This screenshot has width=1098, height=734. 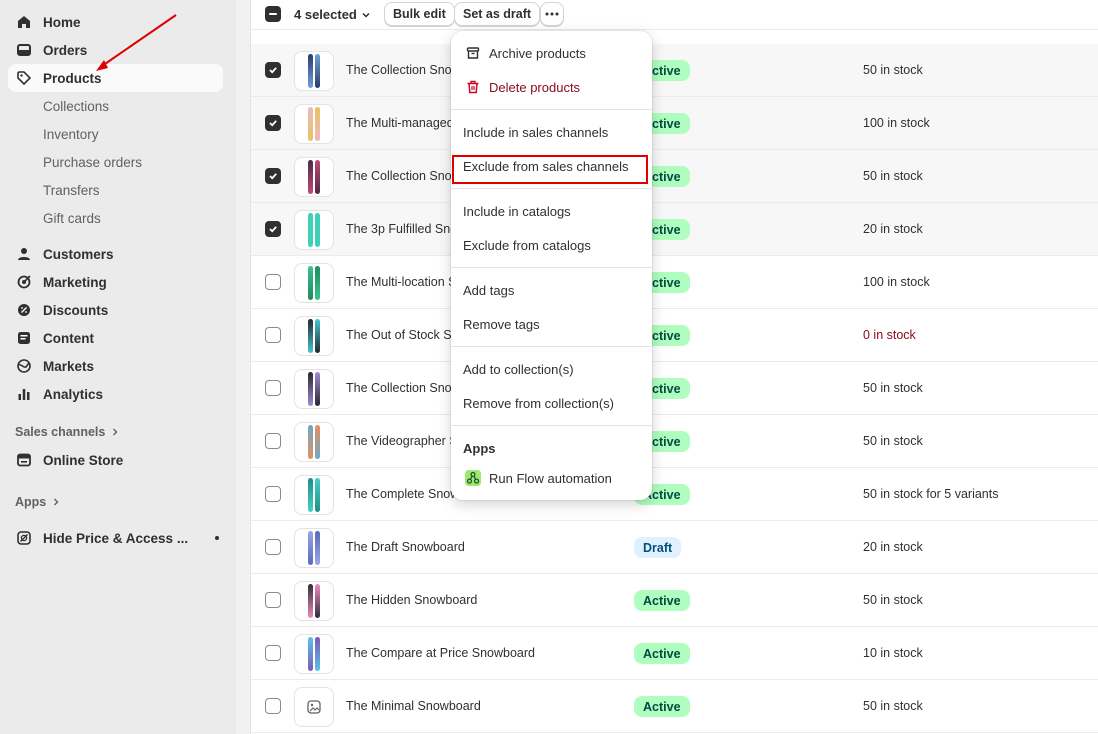 I want to click on select-all-checkbox, so click(x=273, y=14).